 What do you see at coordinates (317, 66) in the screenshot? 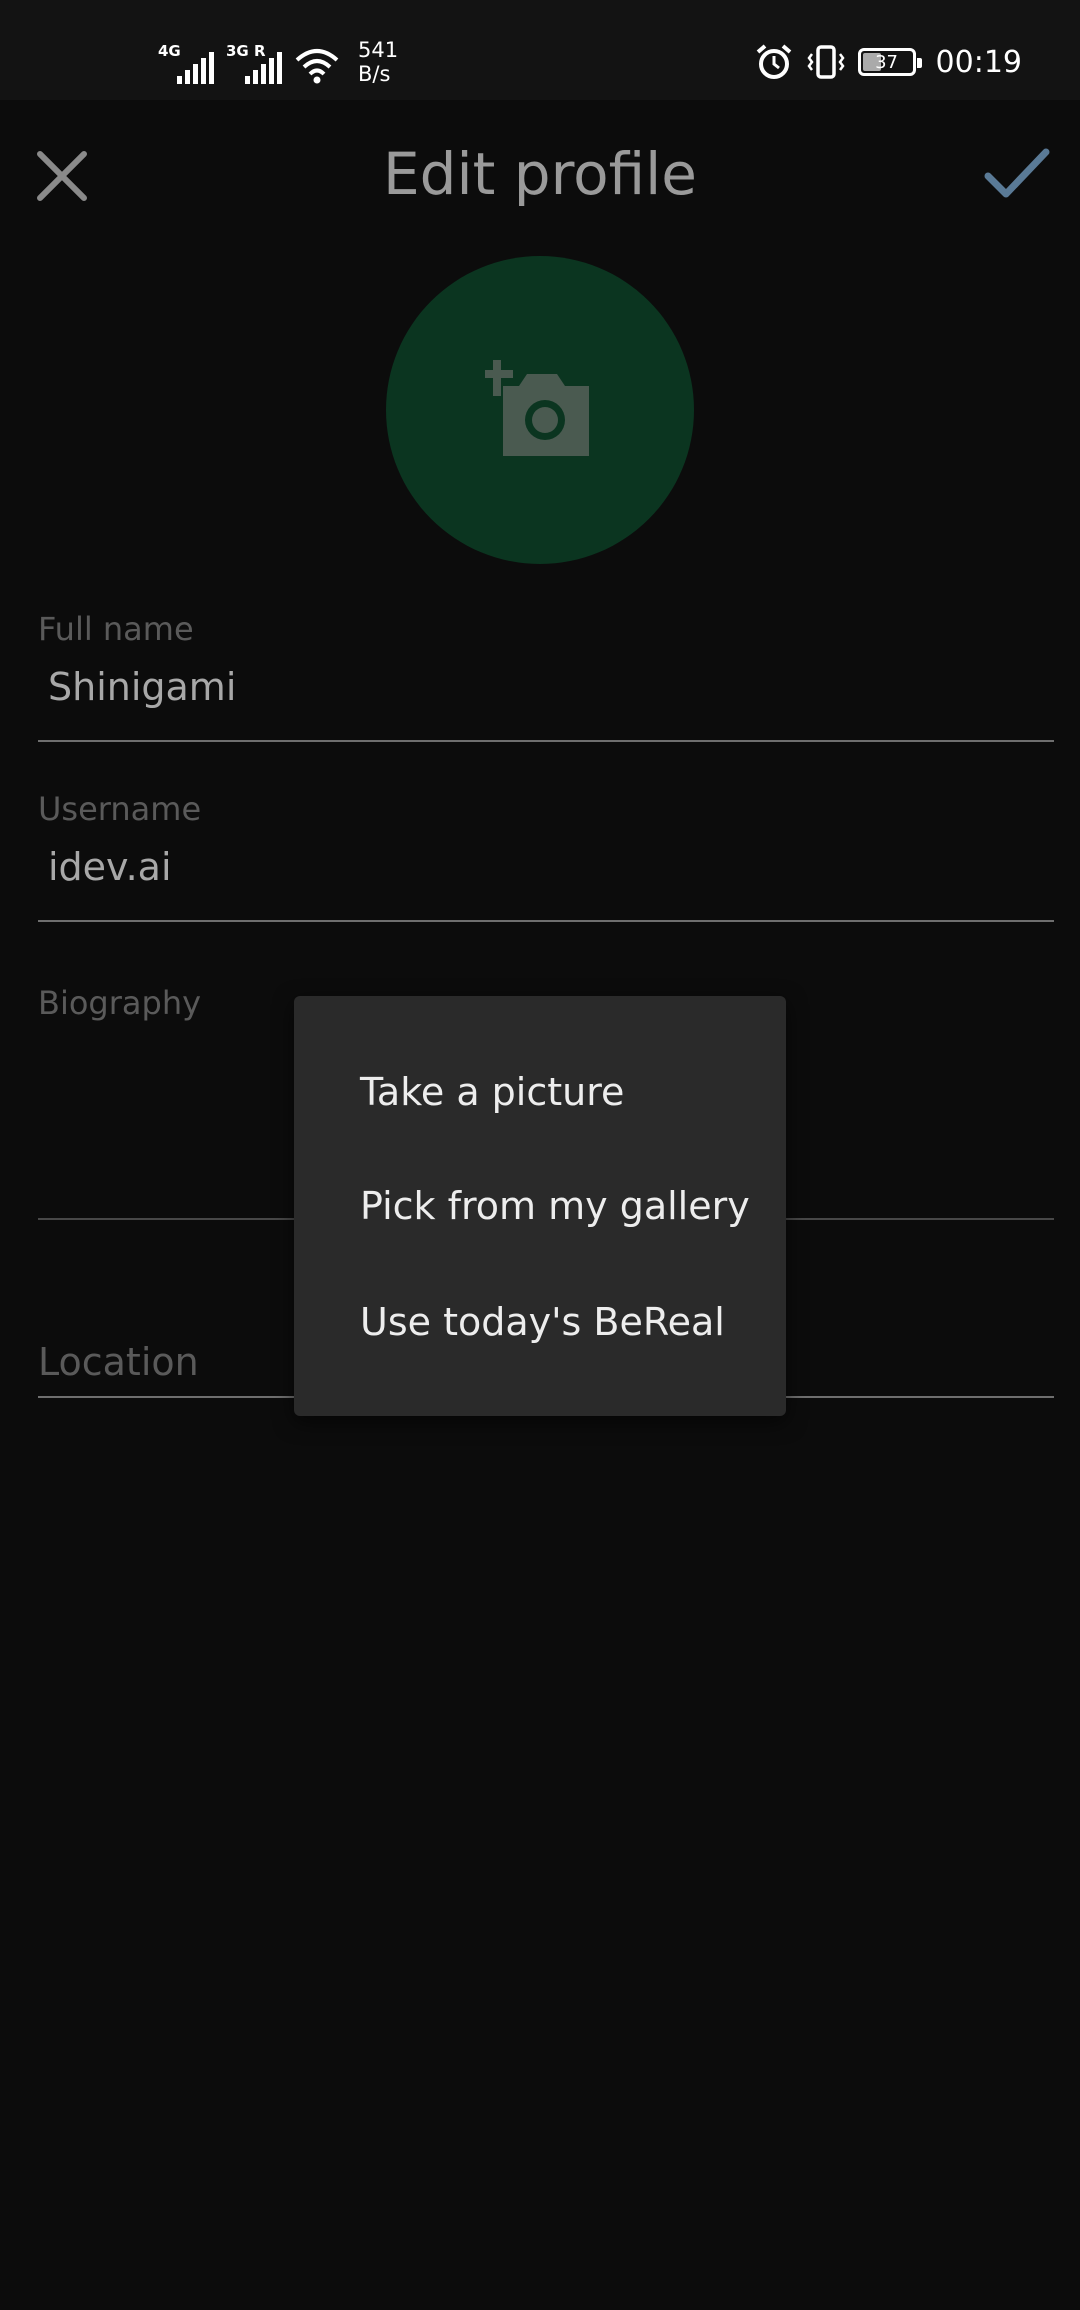
I see `wifi-icon` at bounding box center [317, 66].